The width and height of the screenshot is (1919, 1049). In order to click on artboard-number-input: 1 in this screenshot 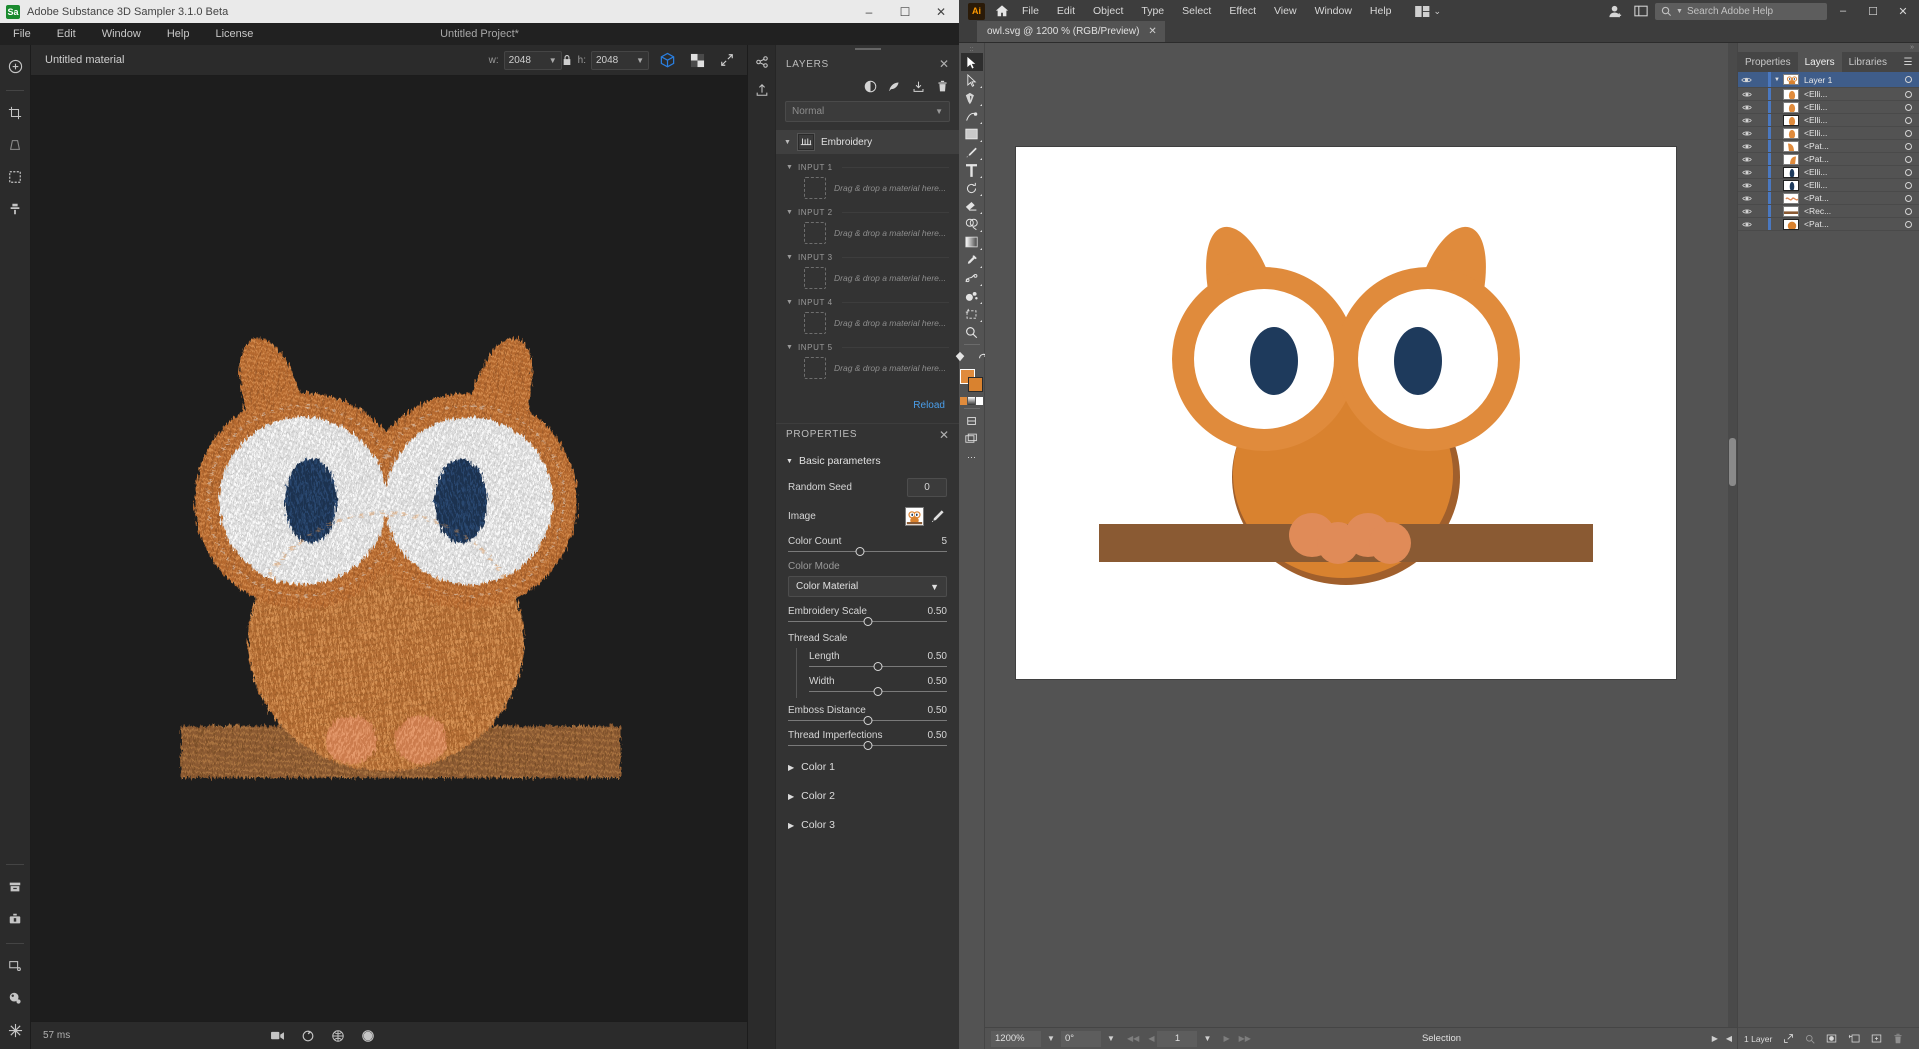, I will do `click(1177, 1038)`.